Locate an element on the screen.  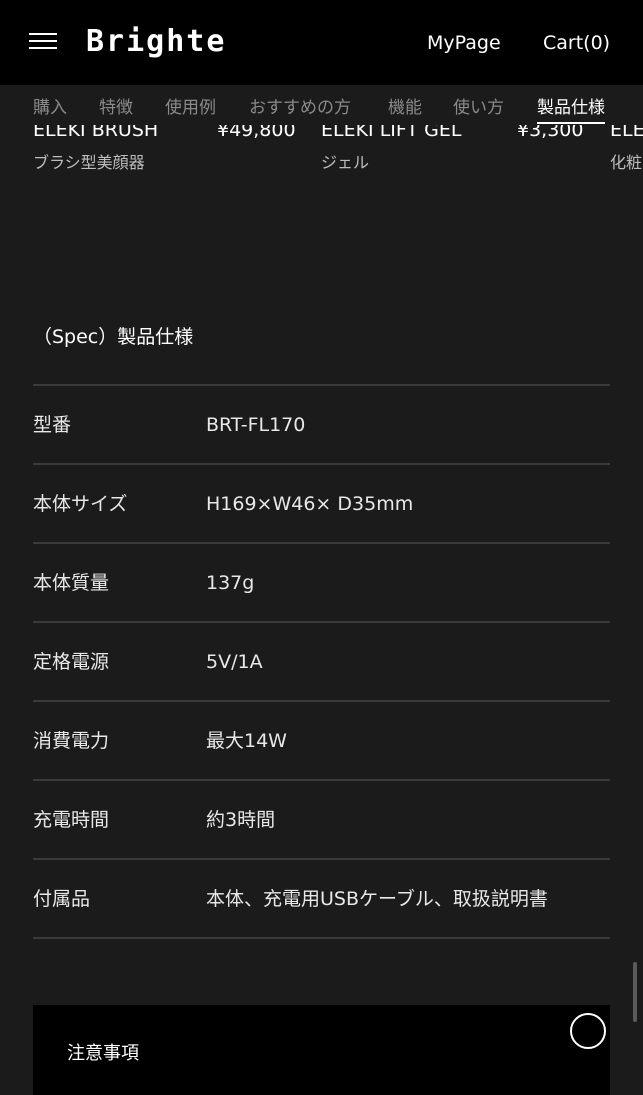
spec-row: 型番 BRT-FL170 is located at coordinates (321, 423).